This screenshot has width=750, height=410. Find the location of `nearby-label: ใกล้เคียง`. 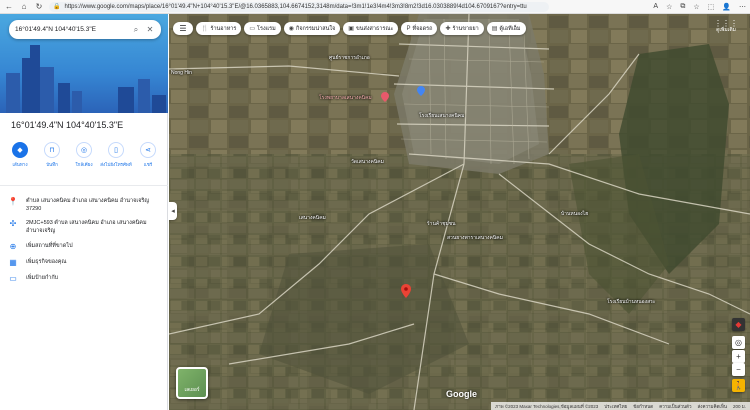

nearby-label: ใกล้เคียง is located at coordinates (84, 164).